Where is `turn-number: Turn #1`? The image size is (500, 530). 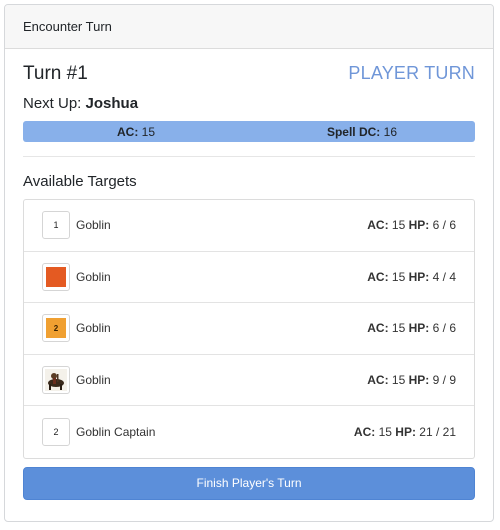 turn-number: Turn #1 is located at coordinates (55, 73).